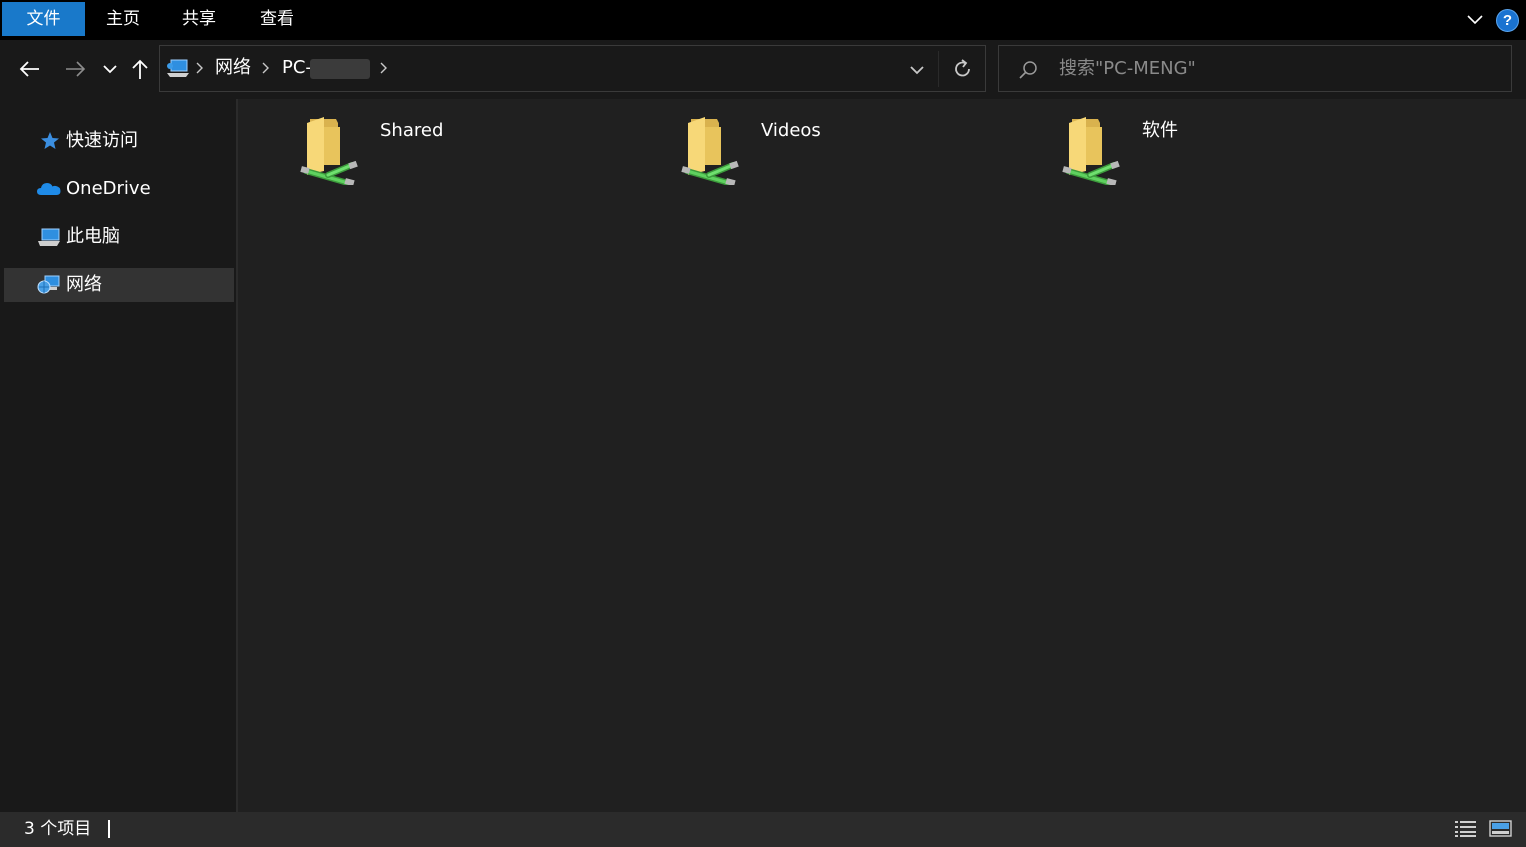  I want to click on list-item: Shared, so click(418, 149).